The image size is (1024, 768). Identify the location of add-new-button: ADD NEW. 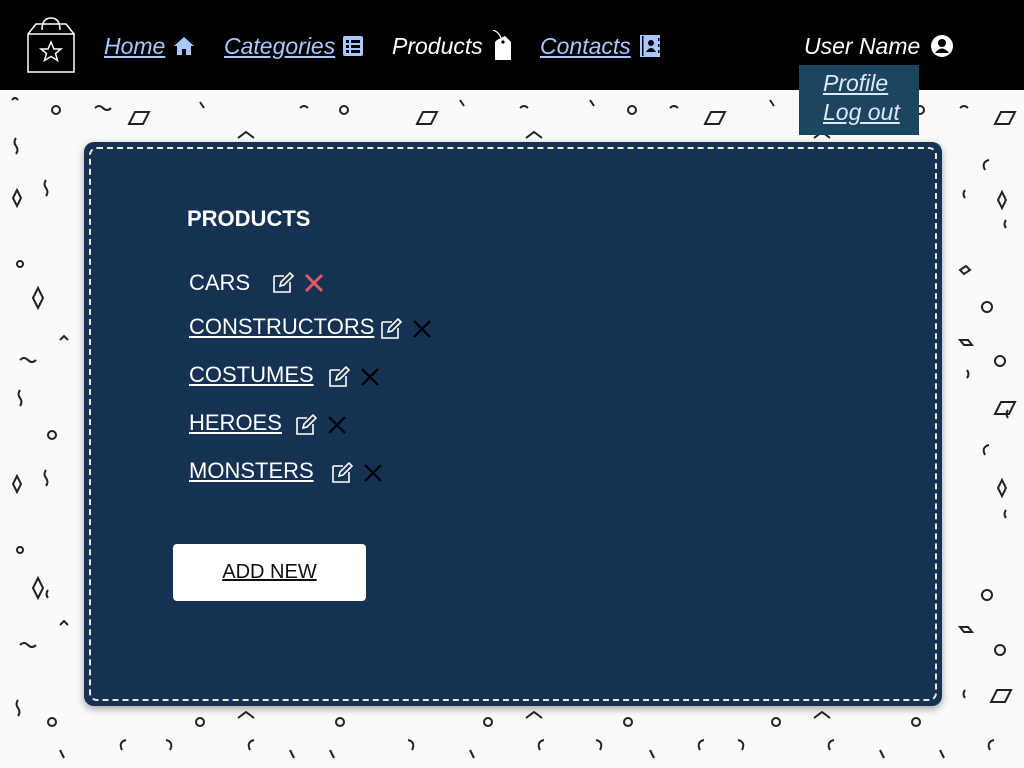
(269, 572).